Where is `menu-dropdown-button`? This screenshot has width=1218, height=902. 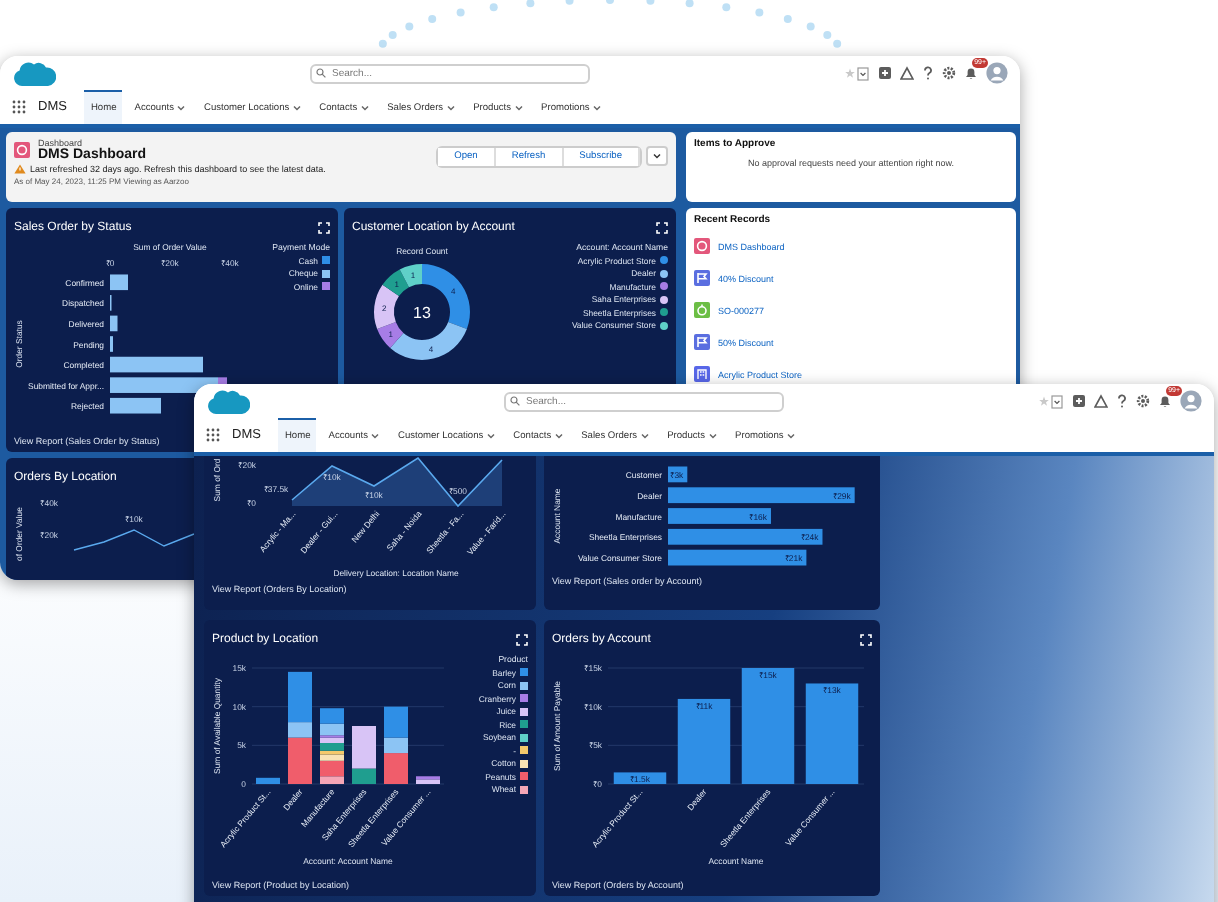
menu-dropdown-button is located at coordinates (657, 156).